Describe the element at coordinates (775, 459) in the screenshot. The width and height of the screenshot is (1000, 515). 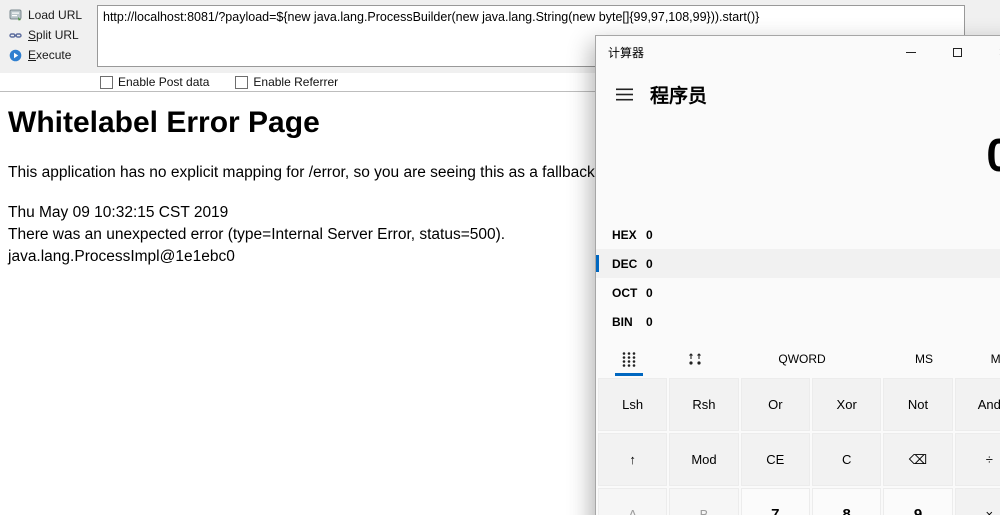
I see `key-ce: CE` at that location.